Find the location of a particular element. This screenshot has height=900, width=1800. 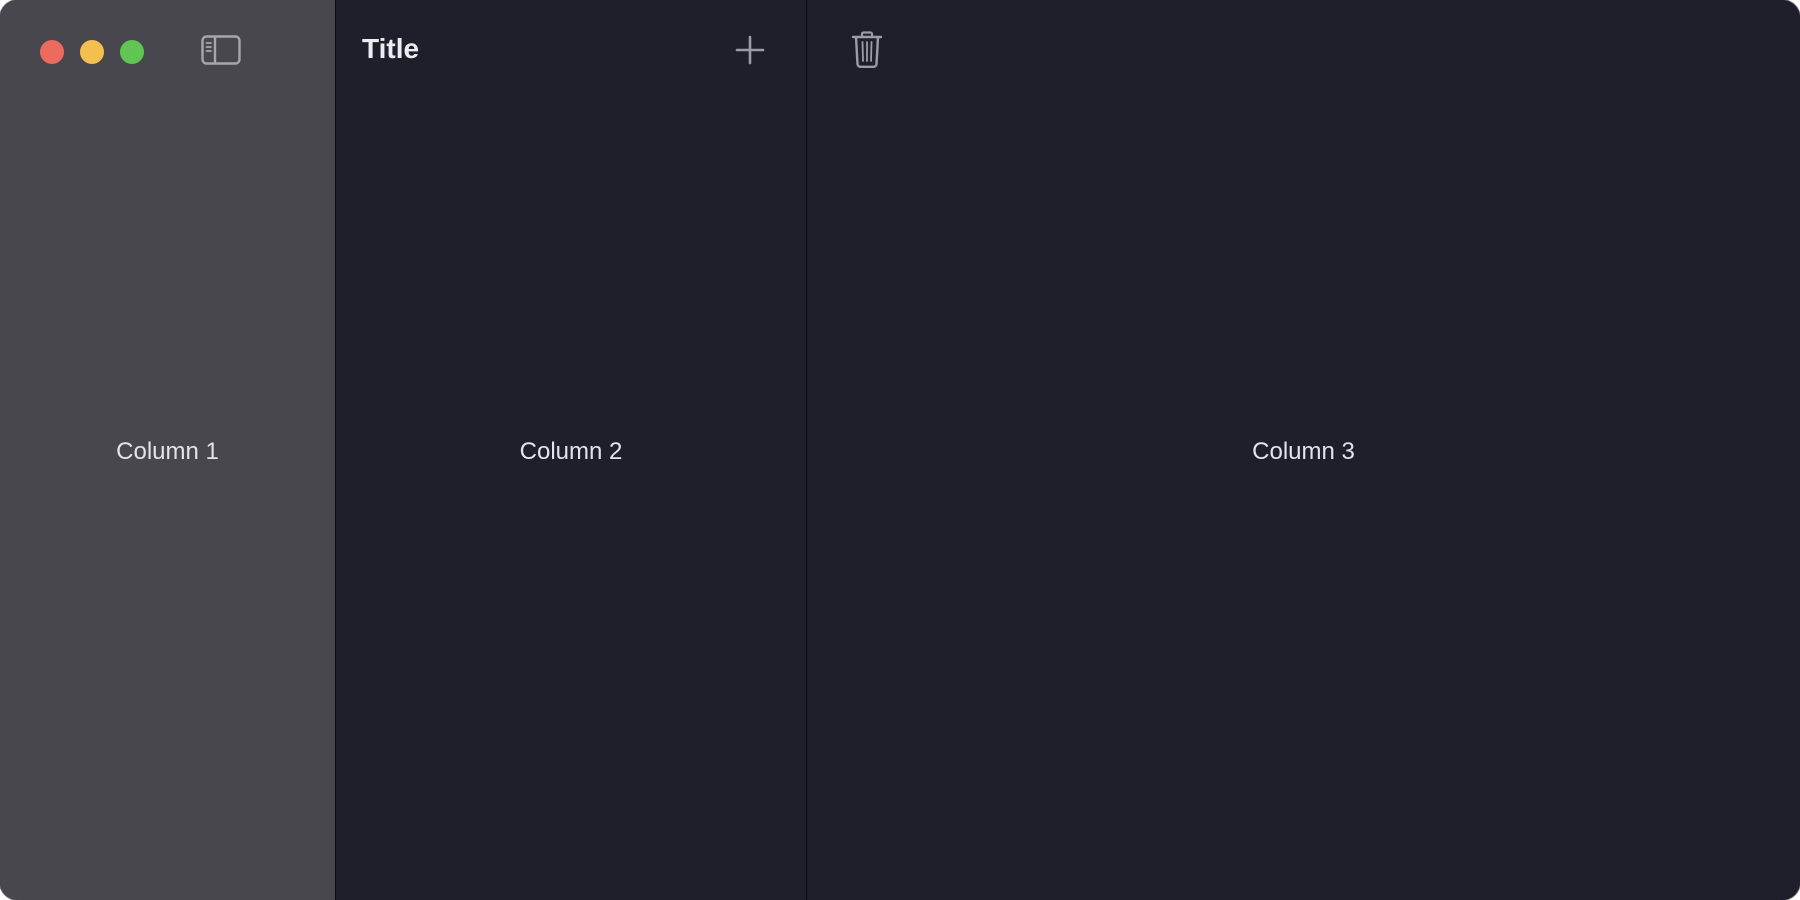

zoom-window-button is located at coordinates (132, 52).